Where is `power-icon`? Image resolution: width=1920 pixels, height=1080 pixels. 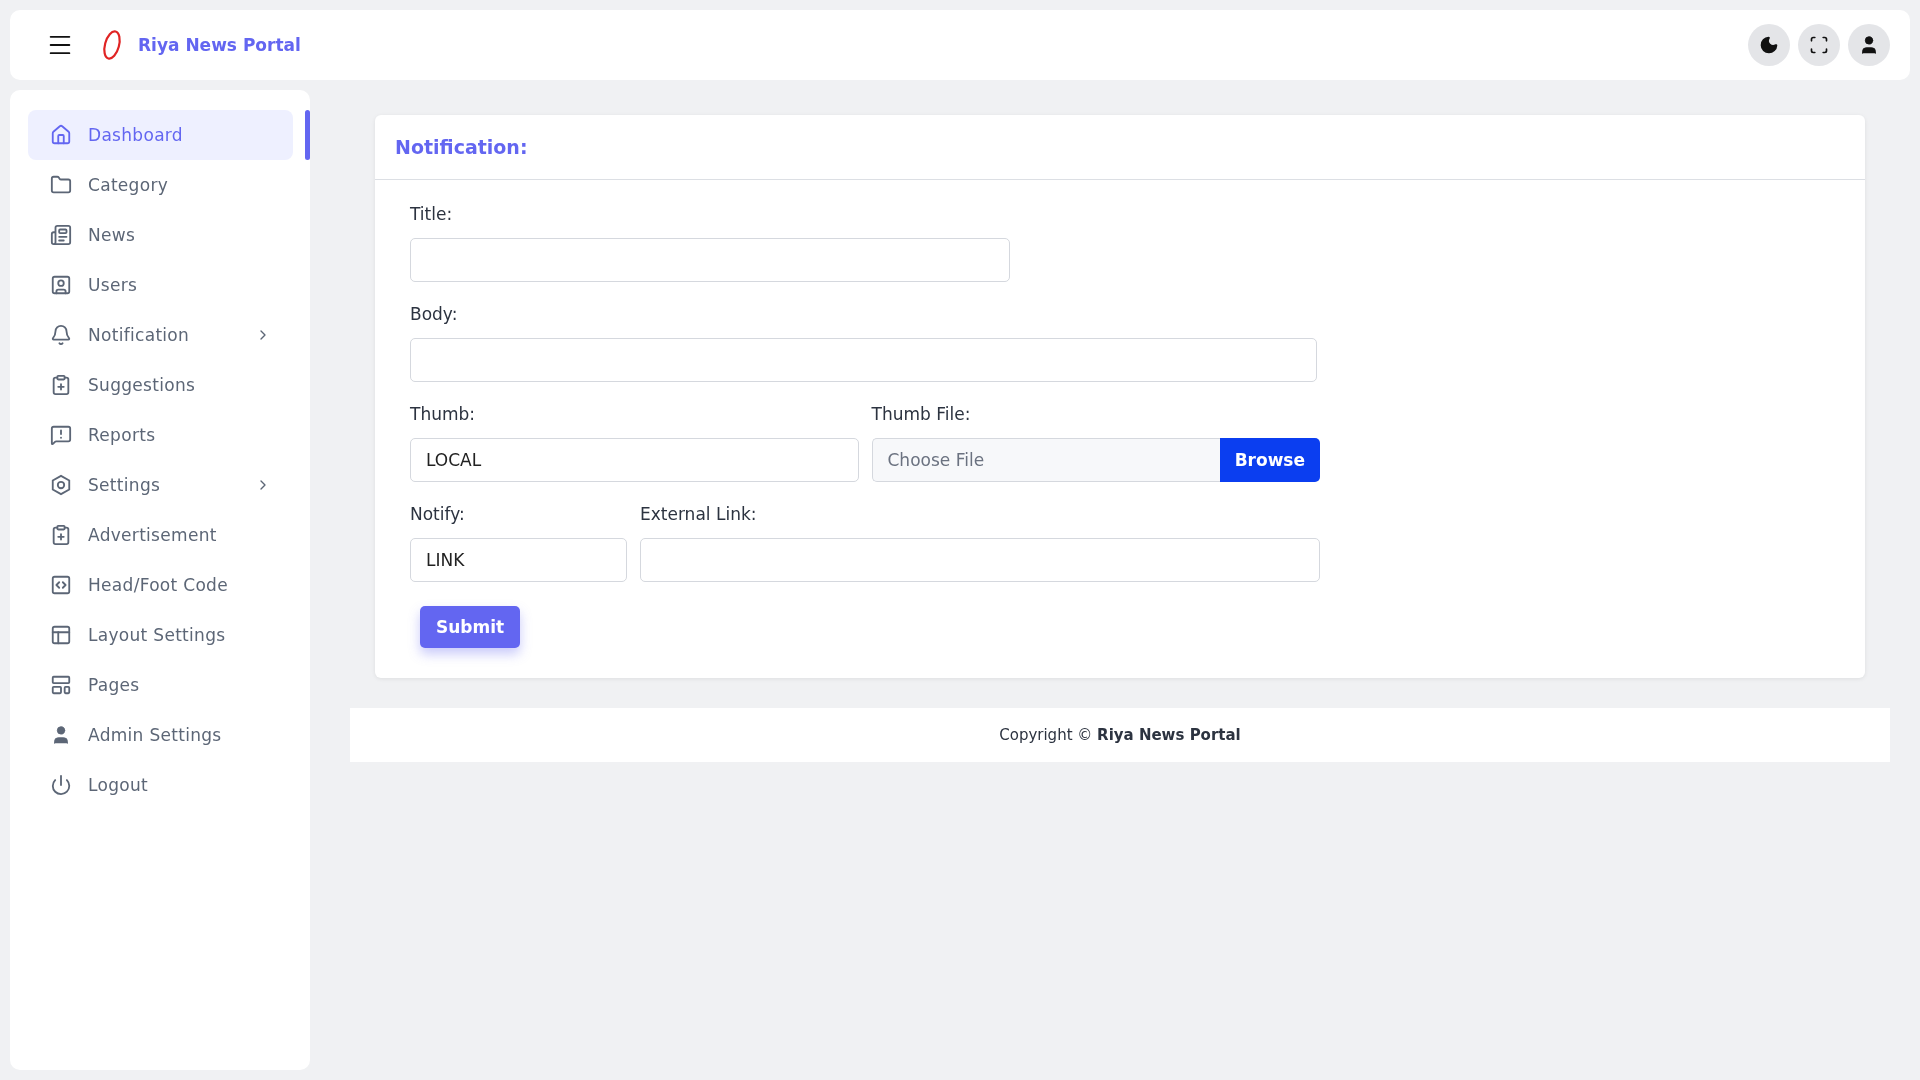
power-icon is located at coordinates (61, 785).